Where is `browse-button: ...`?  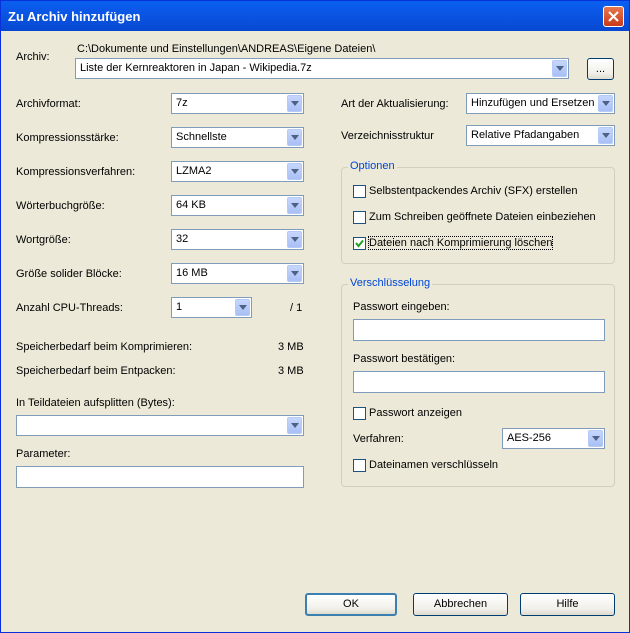
browse-button: ... is located at coordinates (600, 69).